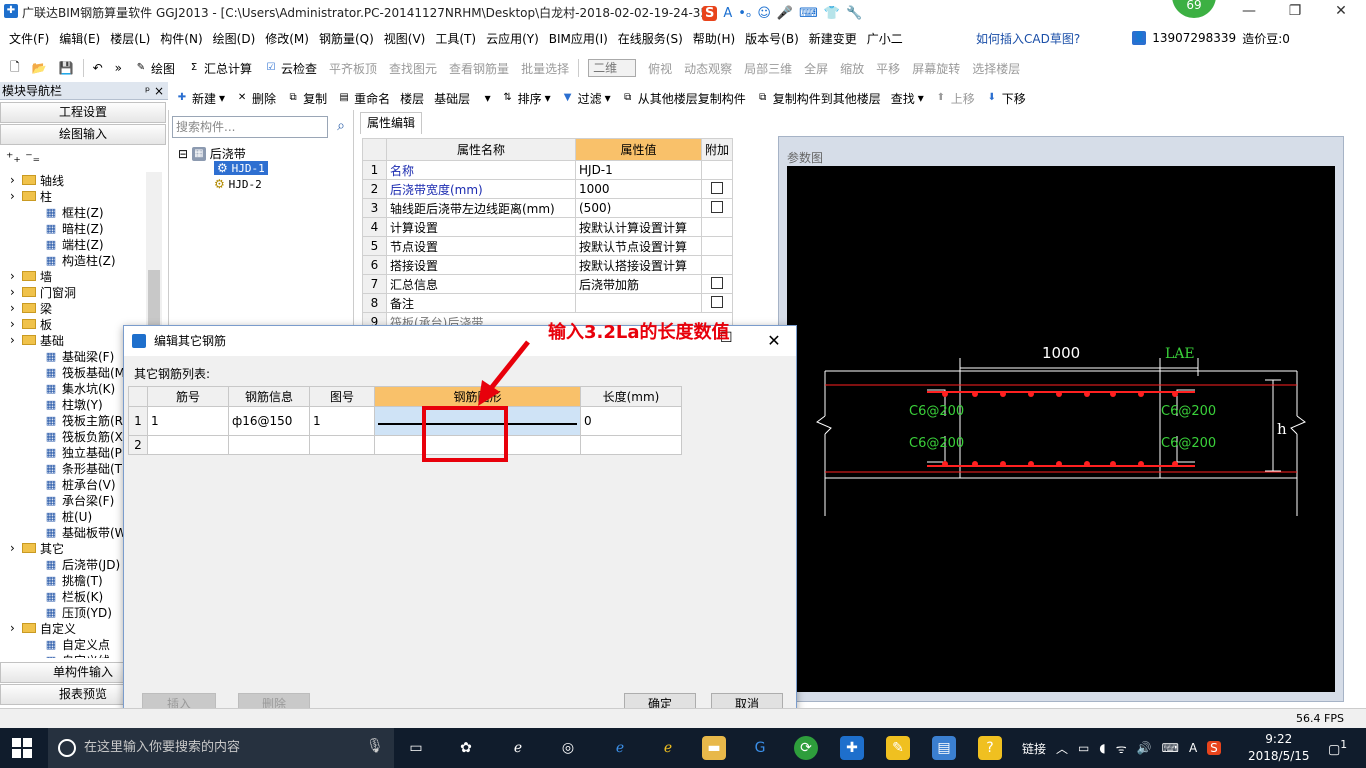 The width and height of the screenshot is (1366, 768). What do you see at coordinates (466, 748) in the screenshot?
I see `pinwheel-app-icon: ✿` at bounding box center [466, 748].